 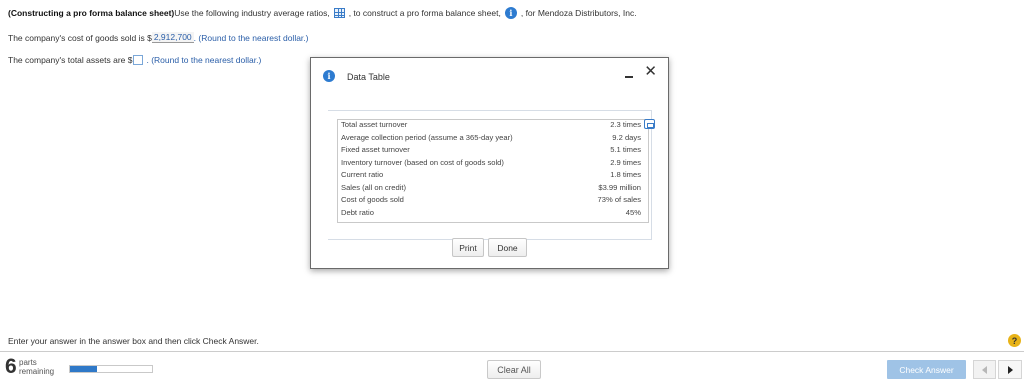 I want to click on parts-remaining-label: parts remaining, so click(x=36, y=367).